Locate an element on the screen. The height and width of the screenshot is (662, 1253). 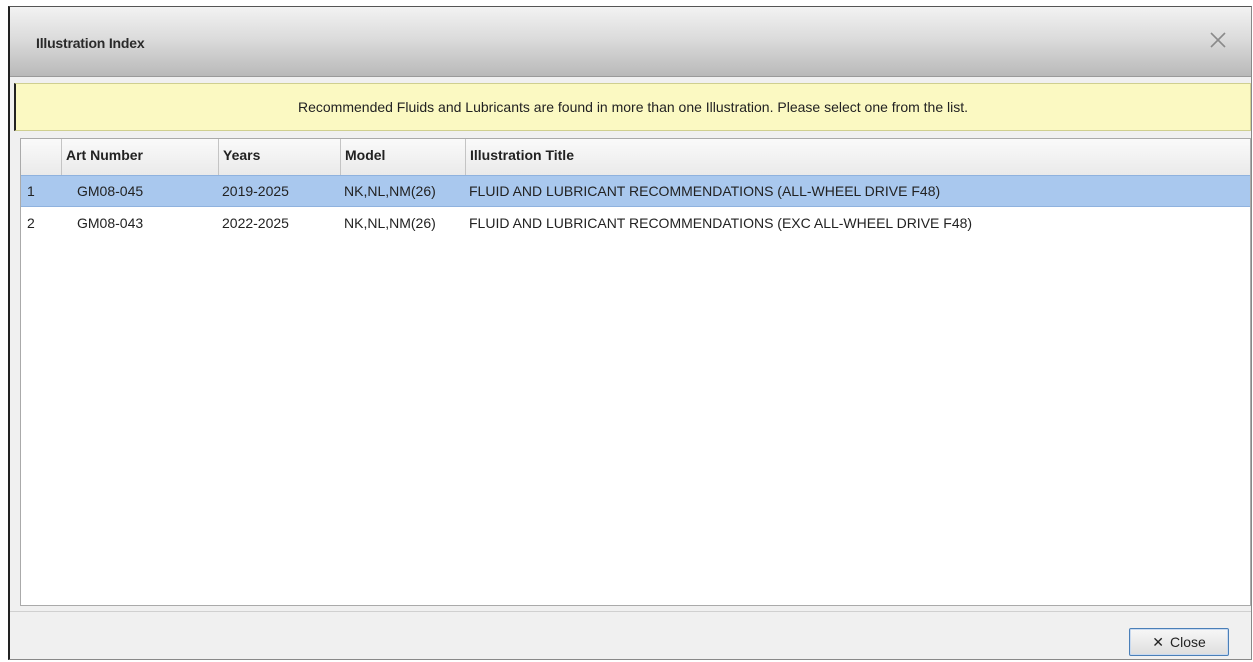
column-header-index is located at coordinates (41, 157).